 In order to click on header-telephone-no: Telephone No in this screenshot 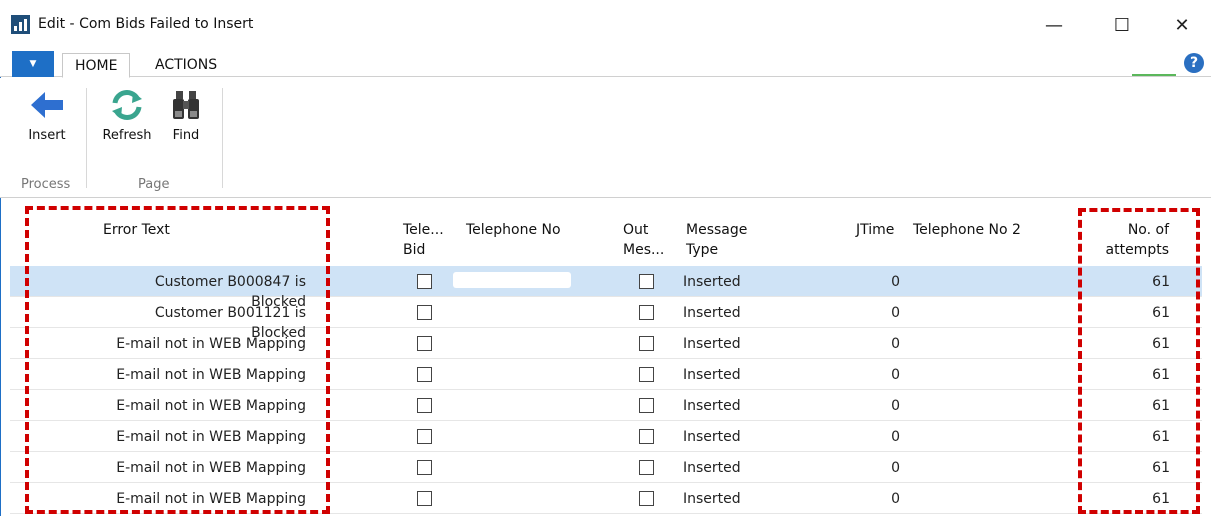, I will do `click(513, 230)`.